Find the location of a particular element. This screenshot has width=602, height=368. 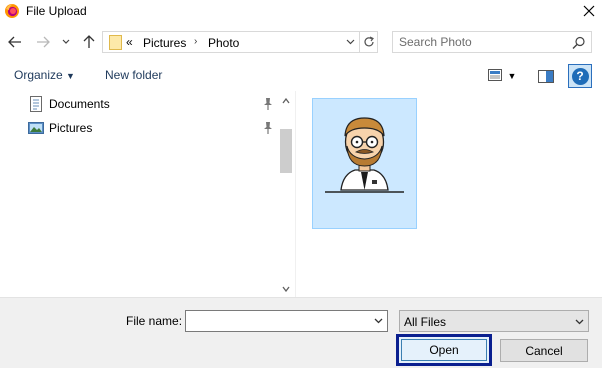

sidebar-item-label: Documents is located at coordinates (79, 104).